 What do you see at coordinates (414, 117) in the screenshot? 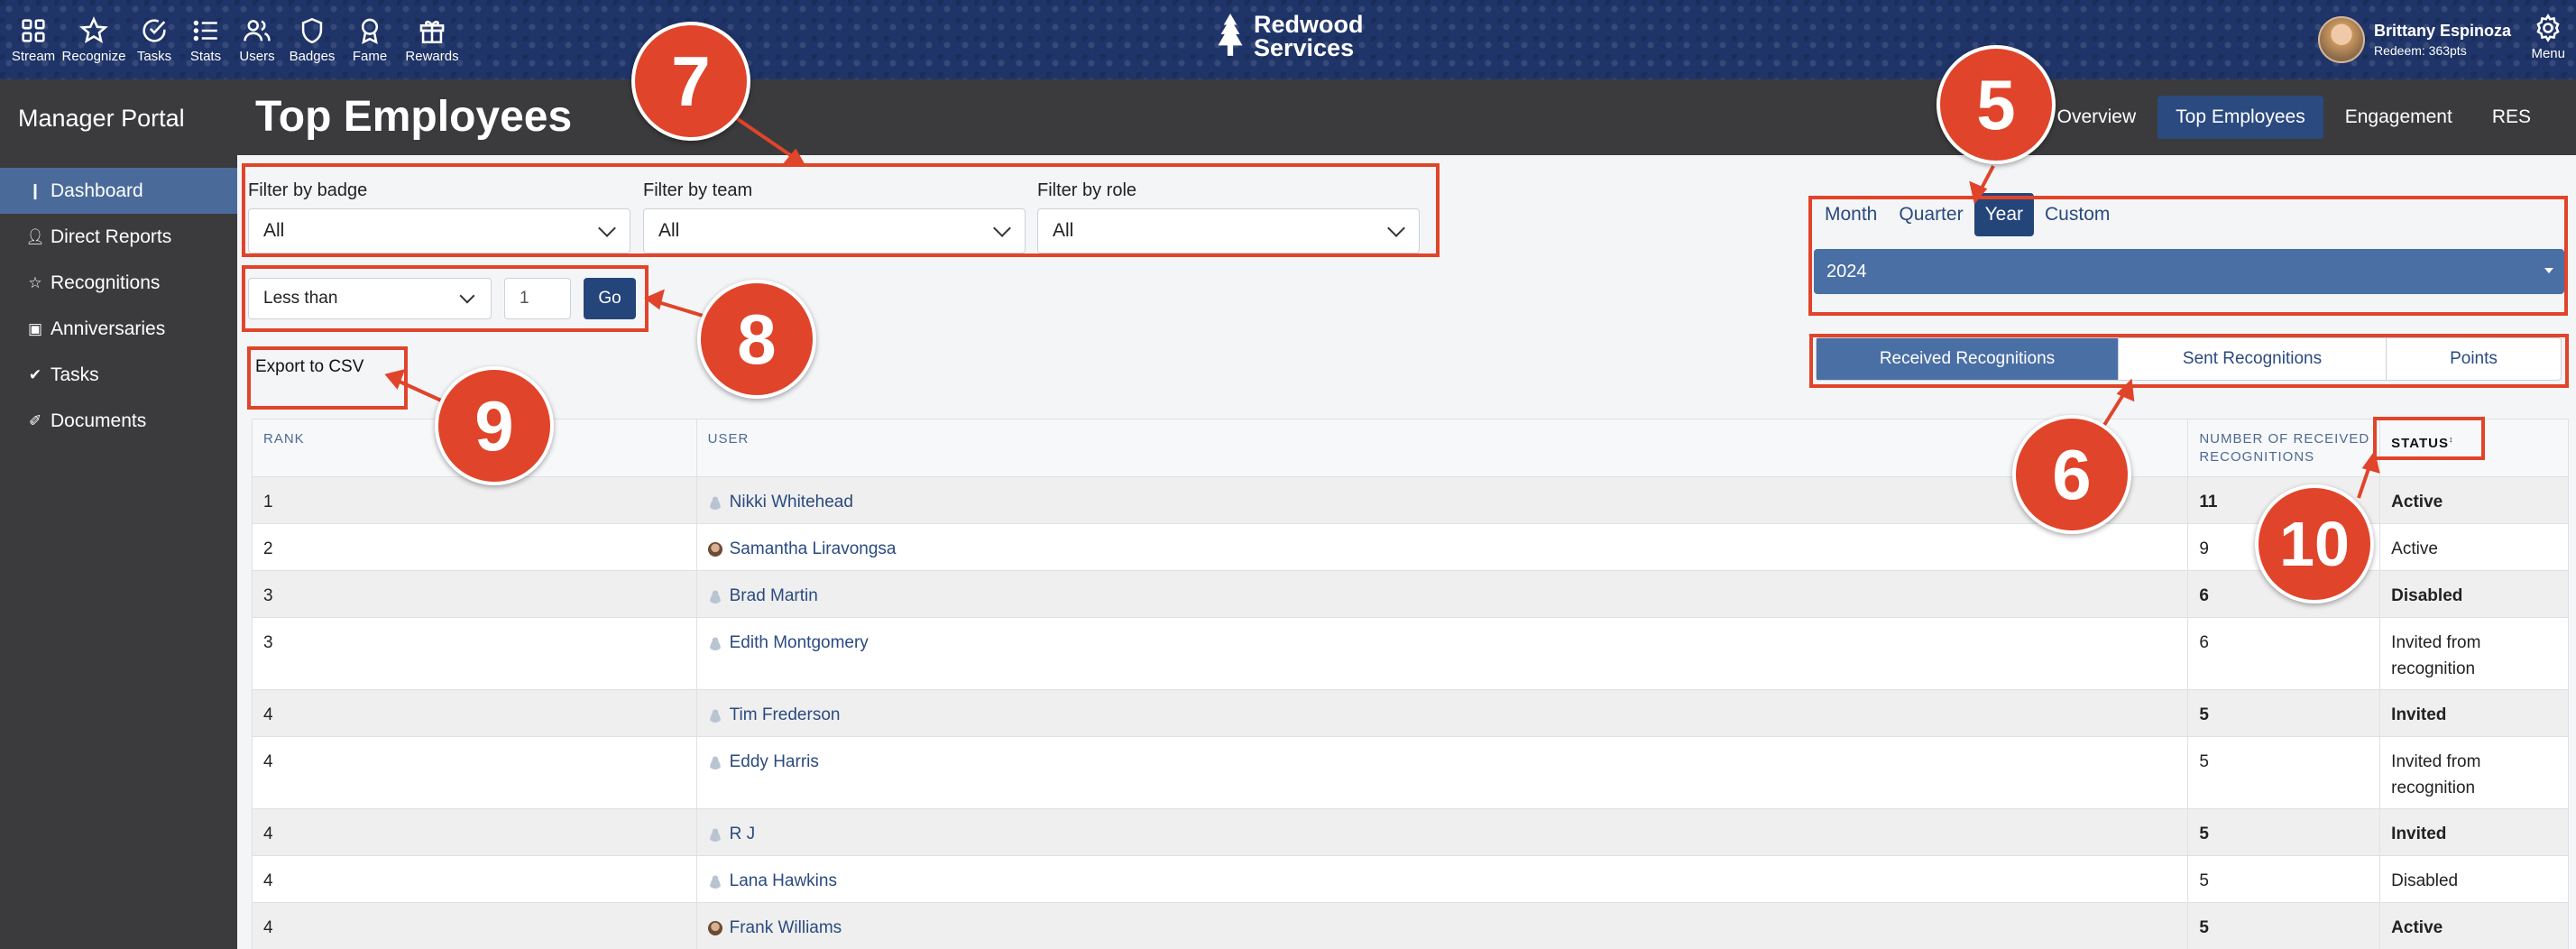
I see `page-title: Top Employees` at bounding box center [414, 117].